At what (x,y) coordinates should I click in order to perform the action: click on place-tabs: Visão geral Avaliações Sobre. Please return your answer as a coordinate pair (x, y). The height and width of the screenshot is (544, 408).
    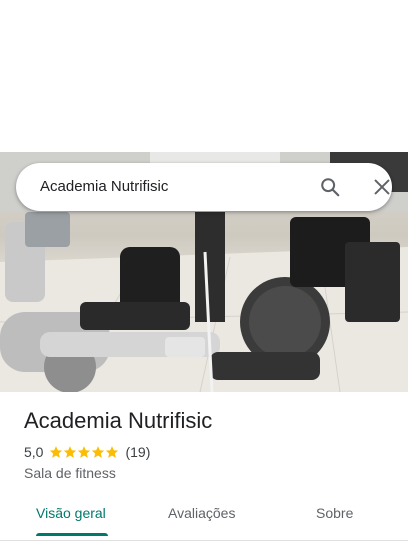
    Looking at the image, I should click on (204, 518).